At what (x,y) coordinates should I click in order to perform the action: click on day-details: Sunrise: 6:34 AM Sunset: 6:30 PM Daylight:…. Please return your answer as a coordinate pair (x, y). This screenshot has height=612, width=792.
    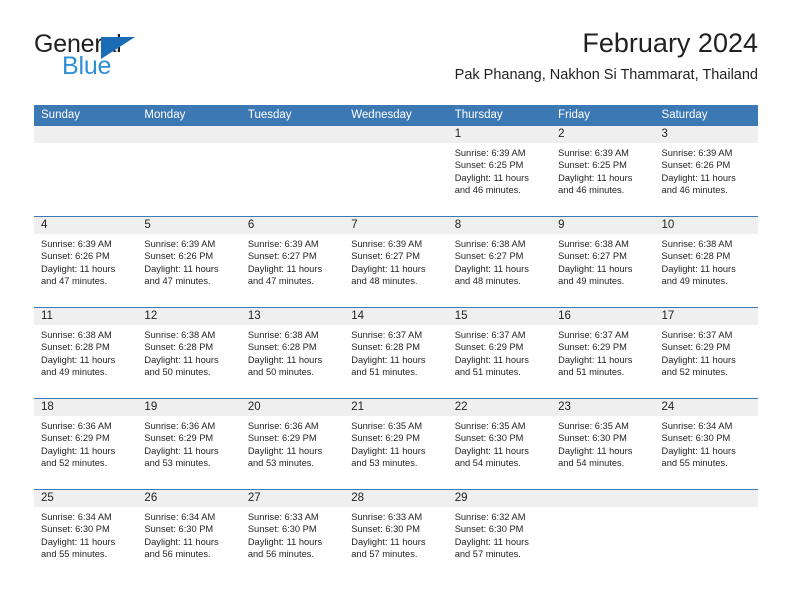
    Looking at the image, I should click on (706, 442).